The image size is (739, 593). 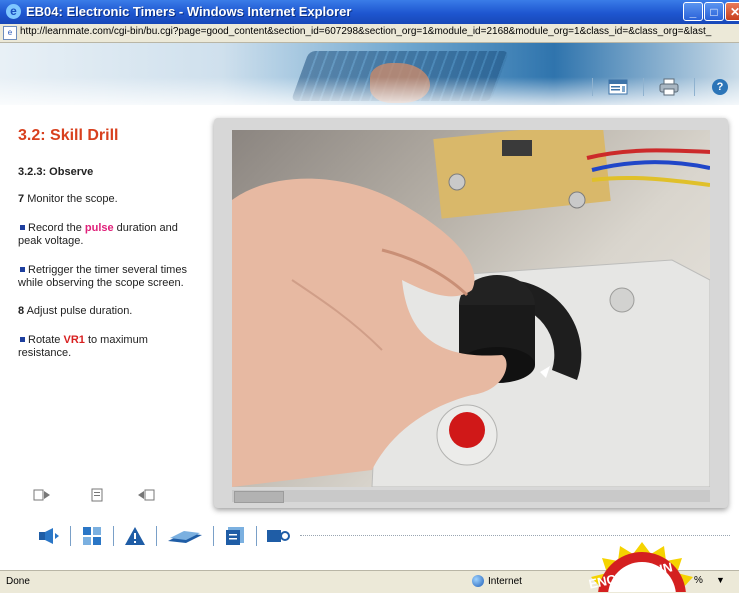 I want to click on maximize-icon: □, so click(x=714, y=12).